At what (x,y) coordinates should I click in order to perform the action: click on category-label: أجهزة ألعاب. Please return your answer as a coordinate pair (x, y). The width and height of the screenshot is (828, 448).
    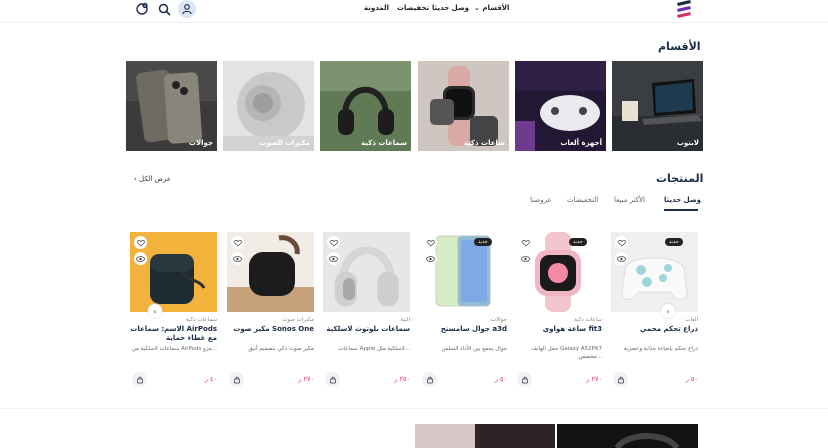
    Looking at the image, I should click on (581, 143).